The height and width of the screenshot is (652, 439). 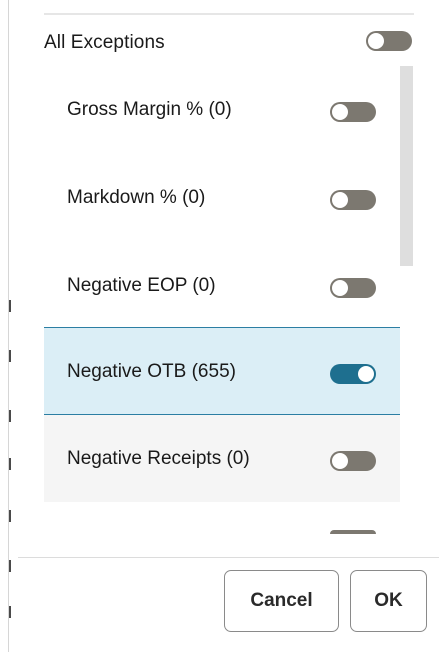 I want to click on exception-row-negative-eop: Negative EOP (0), so click(x=222, y=286).